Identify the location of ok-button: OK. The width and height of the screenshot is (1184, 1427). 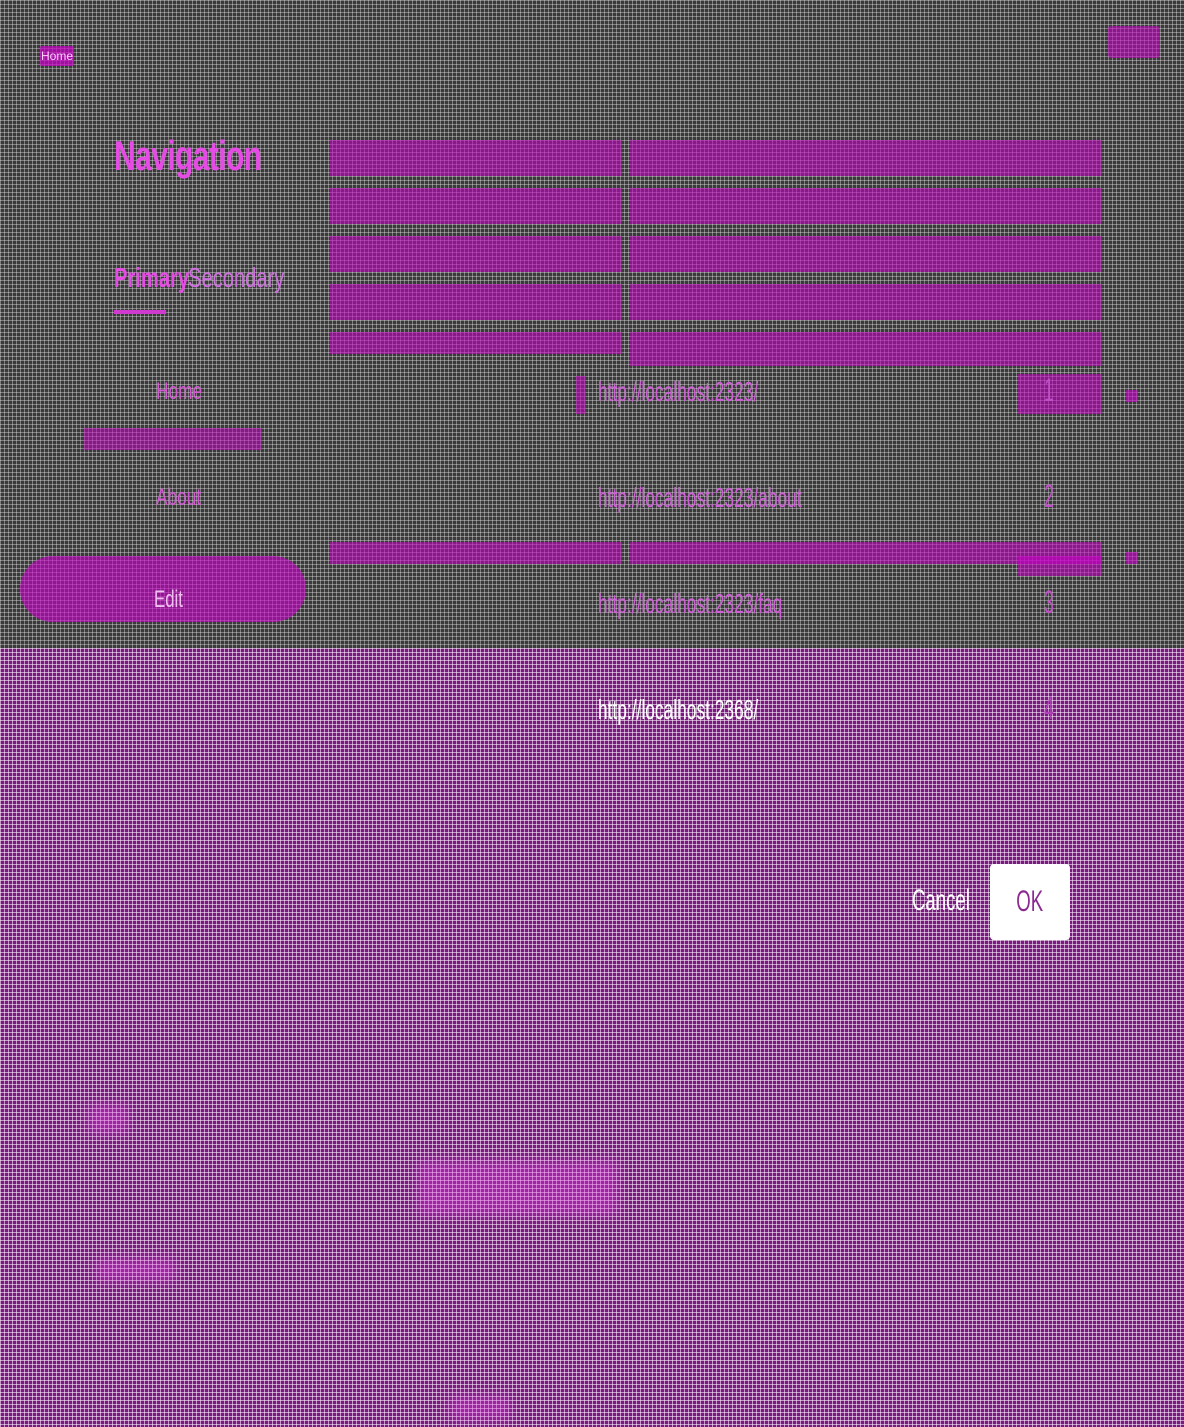
(1030, 902).